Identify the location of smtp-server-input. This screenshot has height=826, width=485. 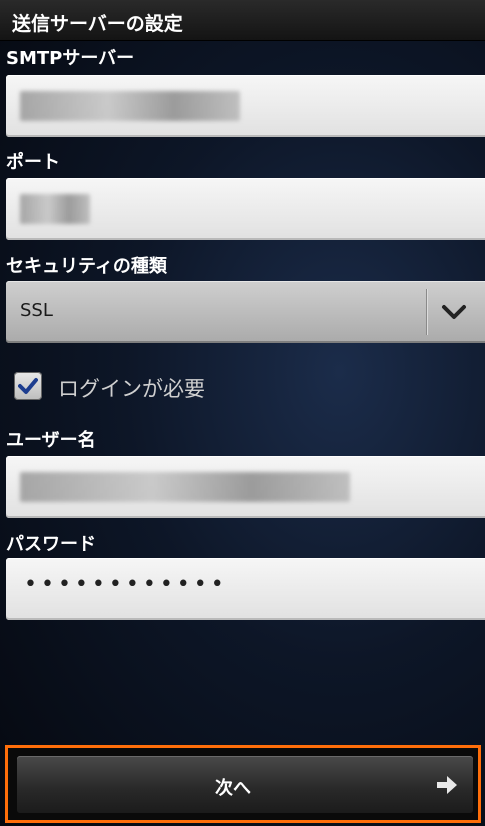
(245, 106).